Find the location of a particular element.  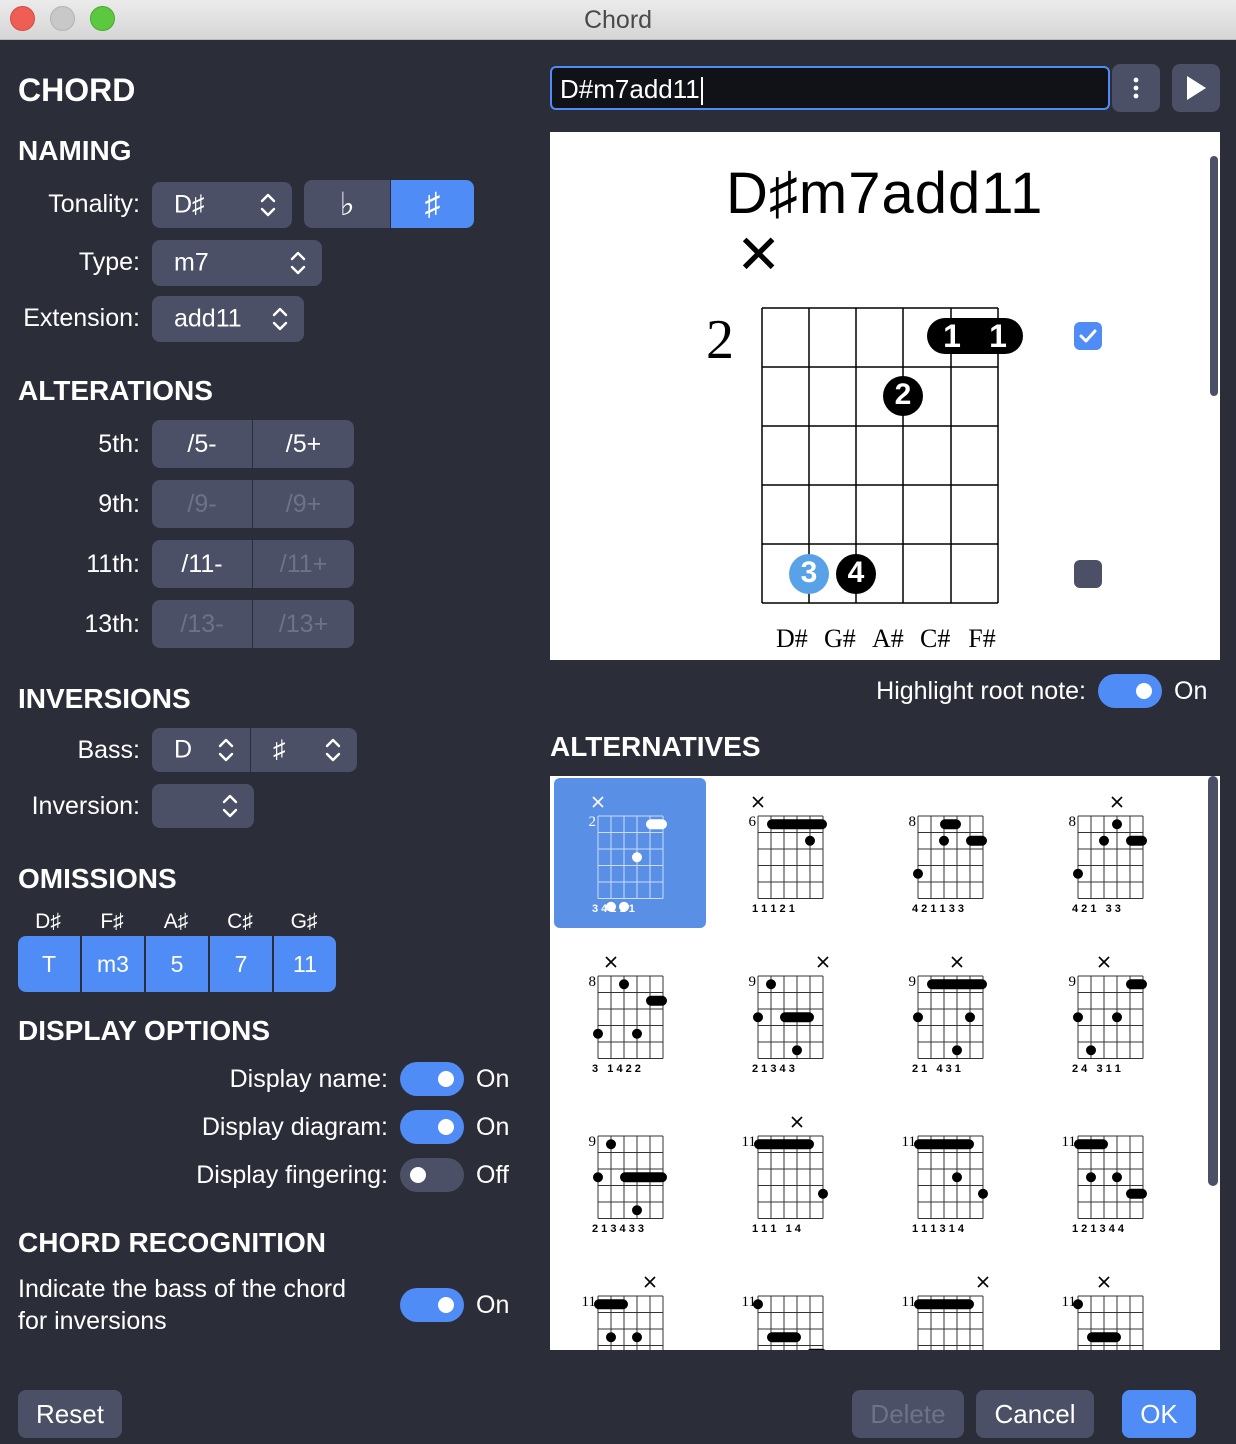

chord-name-input: D#m7add11 is located at coordinates (830, 88).